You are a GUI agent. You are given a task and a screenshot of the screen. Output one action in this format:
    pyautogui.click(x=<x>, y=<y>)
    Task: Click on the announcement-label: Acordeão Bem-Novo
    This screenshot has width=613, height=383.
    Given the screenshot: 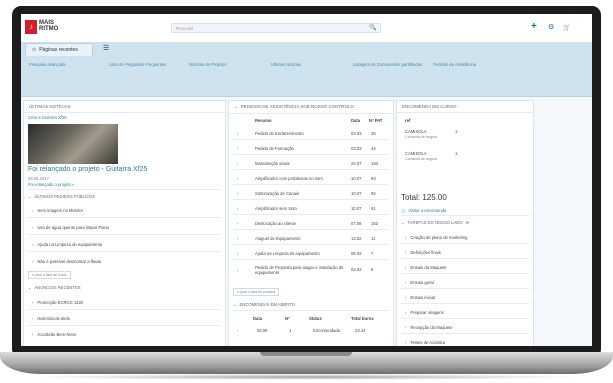 What is the action you would take?
    pyautogui.click(x=57, y=334)
    